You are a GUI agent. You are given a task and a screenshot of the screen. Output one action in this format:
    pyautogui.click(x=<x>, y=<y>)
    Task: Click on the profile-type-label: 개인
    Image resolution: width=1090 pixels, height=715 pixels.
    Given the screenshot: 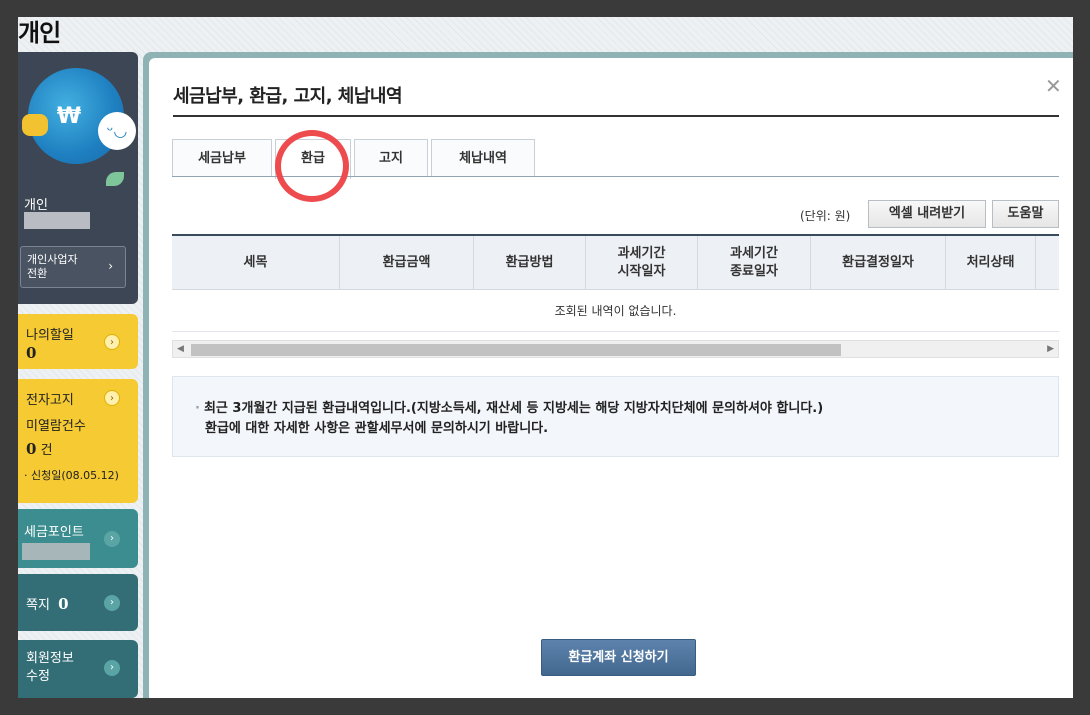 What is the action you would take?
    pyautogui.click(x=36, y=205)
    